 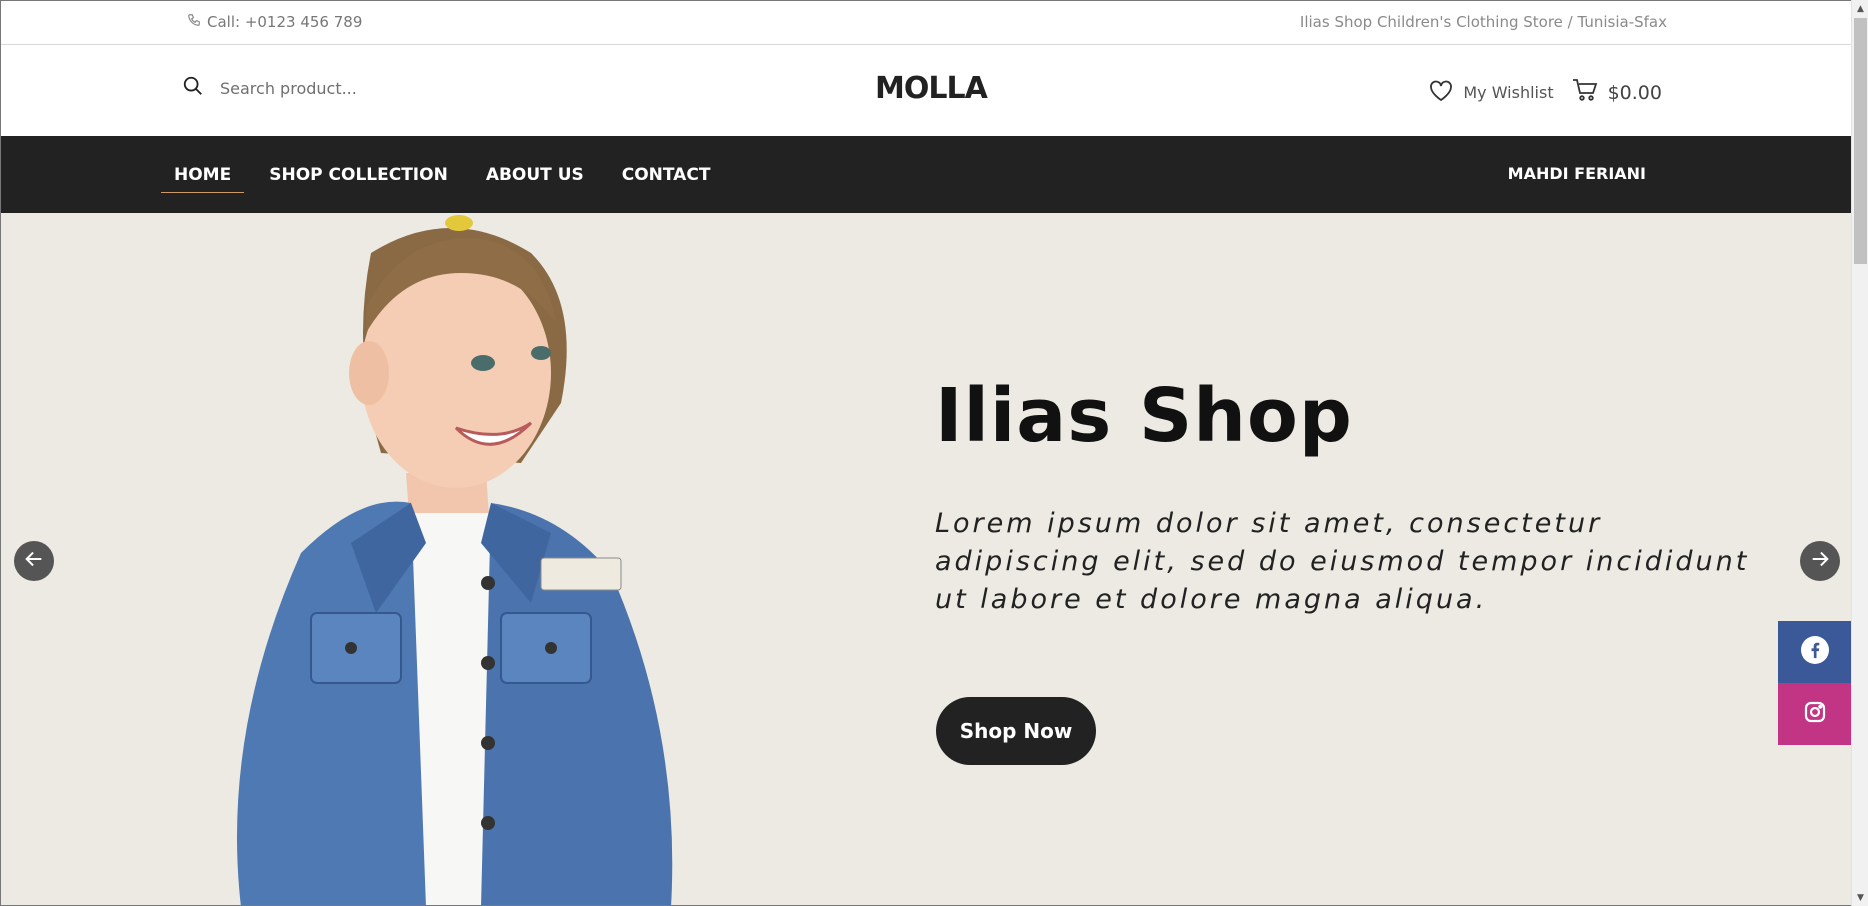 What do you see at coordinates (203, 174) in the screenshot?
I see `nav-item-home: HOME` at bounding box center [203, 174].